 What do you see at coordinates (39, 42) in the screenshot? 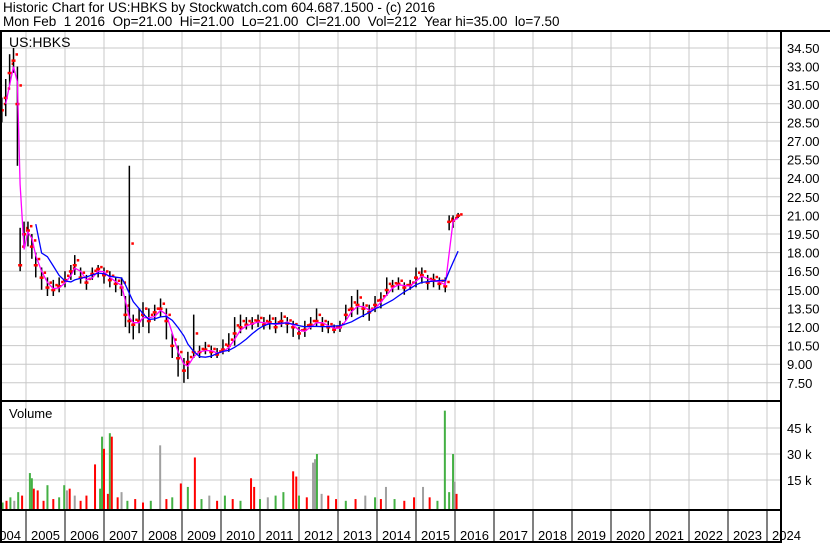
I see `symbol-label: US:HBKS` at bounding box center [39, 42].